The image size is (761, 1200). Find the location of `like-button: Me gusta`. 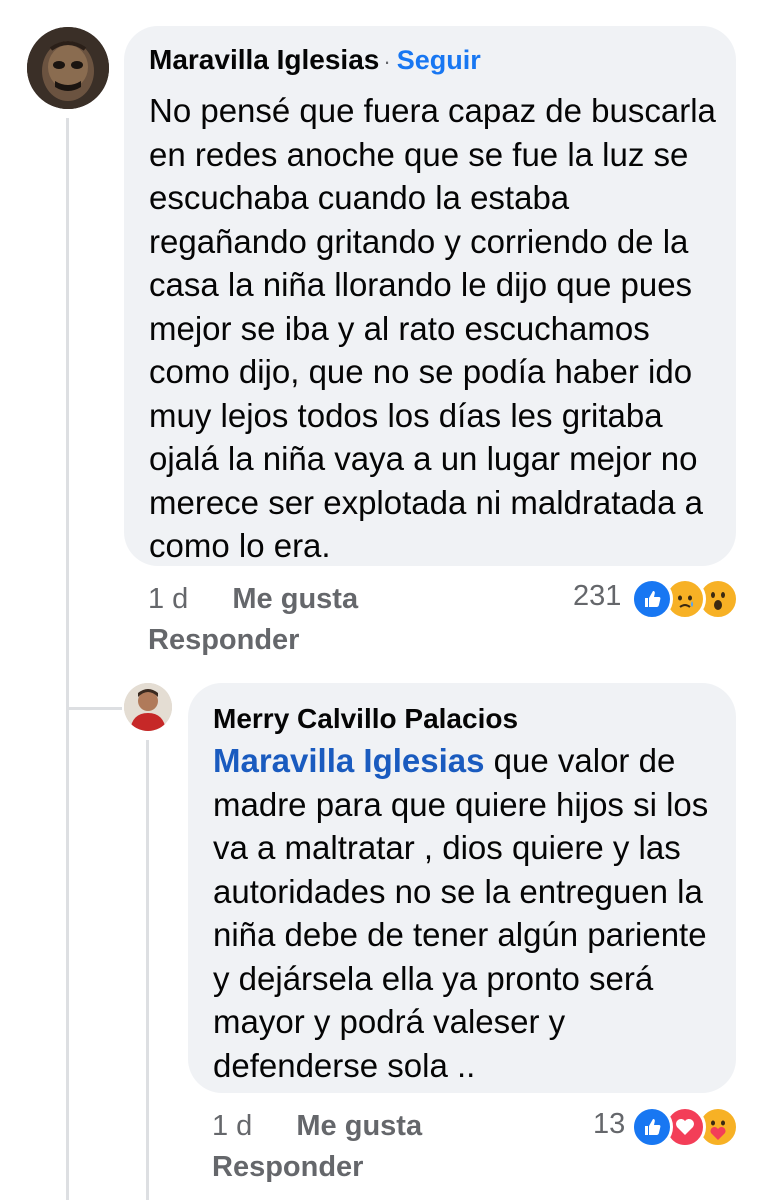

like-button: Me gusta is located at coordinates (295, 599).